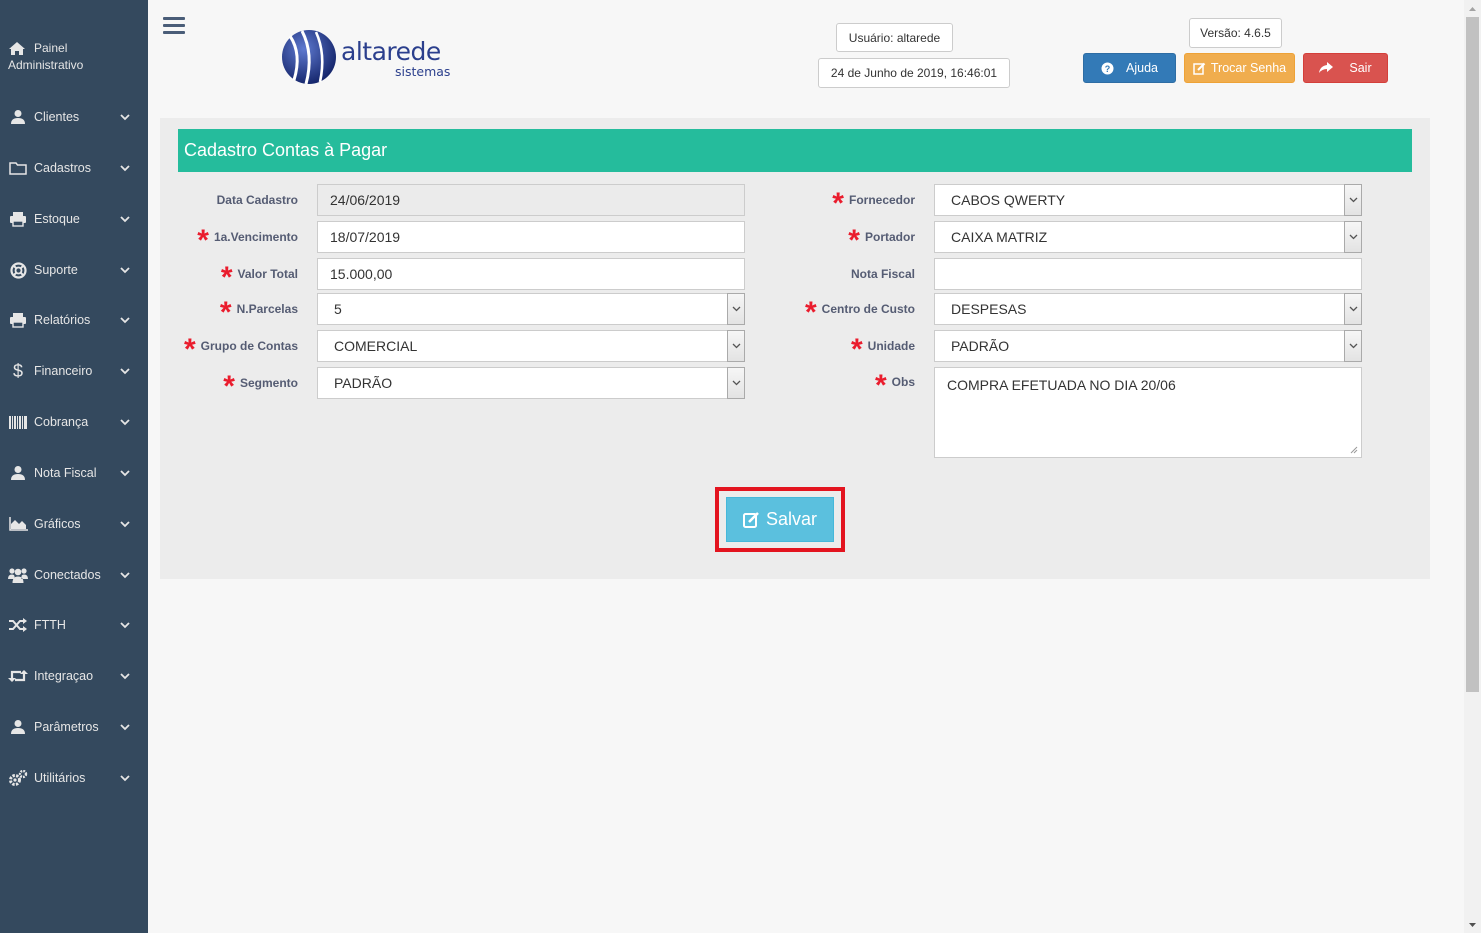 This screenshot has width=1481, height=933. Describe the element at coordinates (531, 200) in the screenshot. I see `data-cadastro-field: 24/06/2019` at that location.